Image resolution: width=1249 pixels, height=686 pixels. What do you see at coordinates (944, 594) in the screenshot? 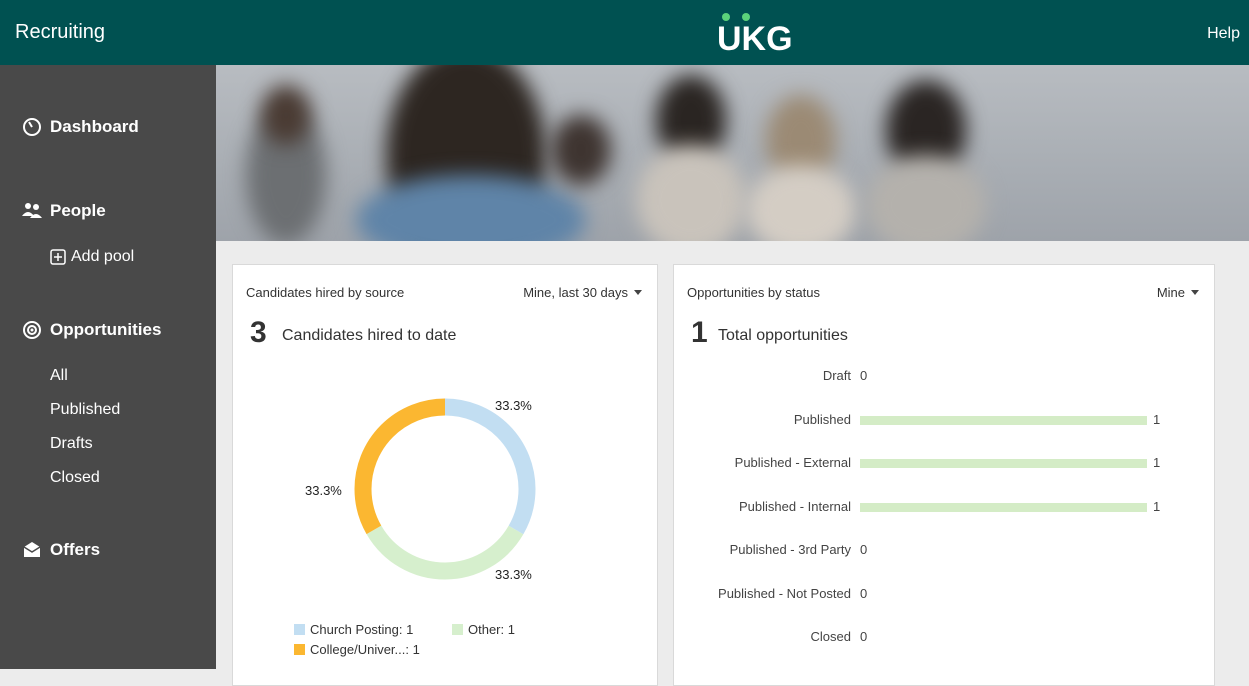
I see `status-row: Published - Not Posted 0` at bounding box center [944, 594].